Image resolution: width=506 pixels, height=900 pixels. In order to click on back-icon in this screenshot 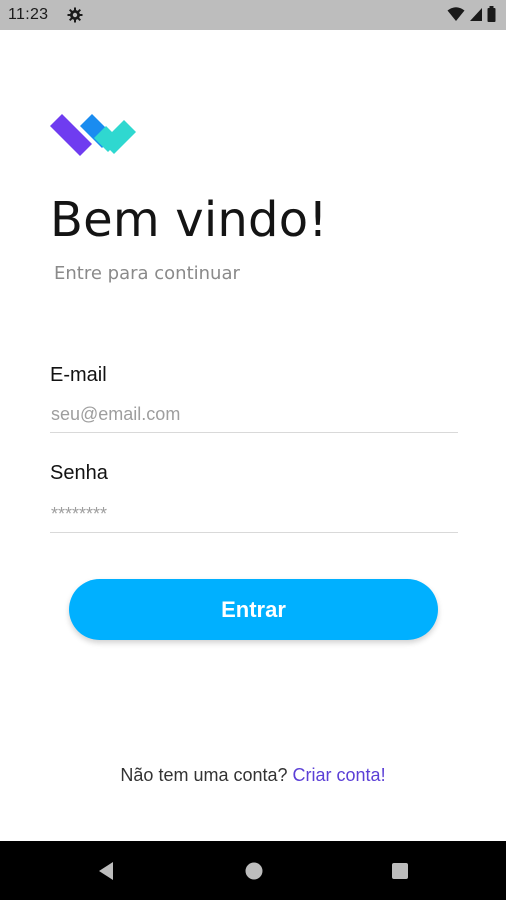, I will do `click(107, 871)`.